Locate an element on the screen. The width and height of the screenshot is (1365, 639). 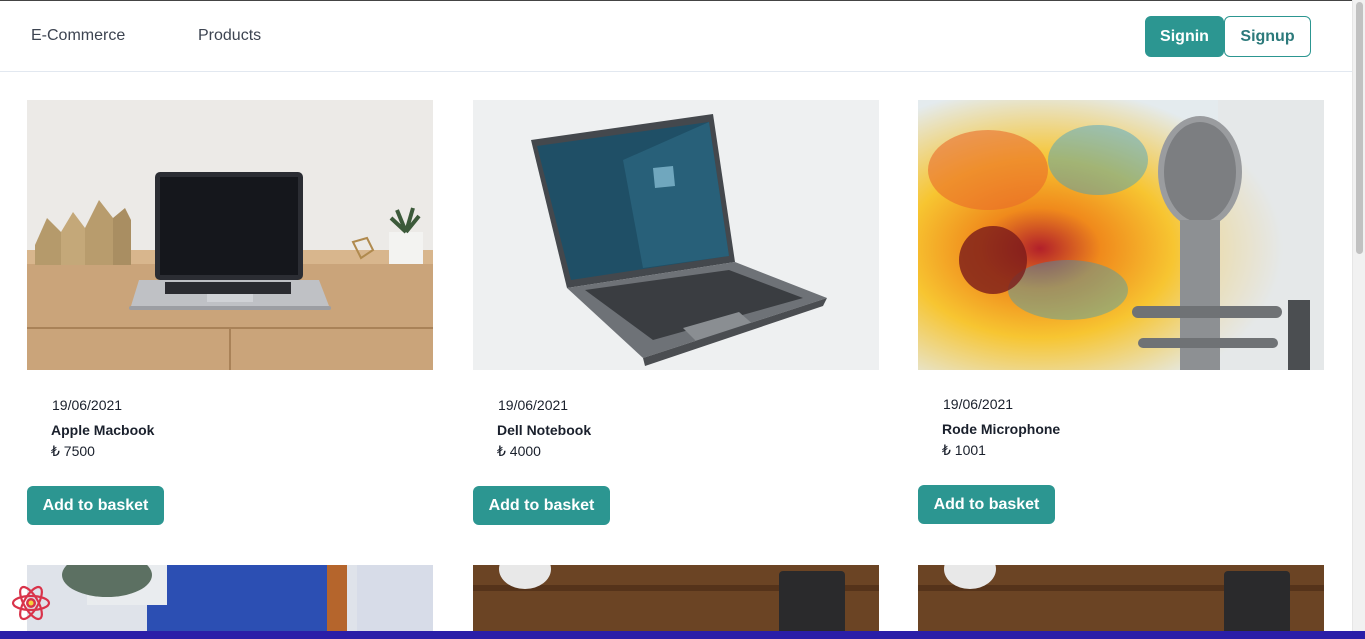
product-title: Rode Microphone is located at coordinates (1001, 429).